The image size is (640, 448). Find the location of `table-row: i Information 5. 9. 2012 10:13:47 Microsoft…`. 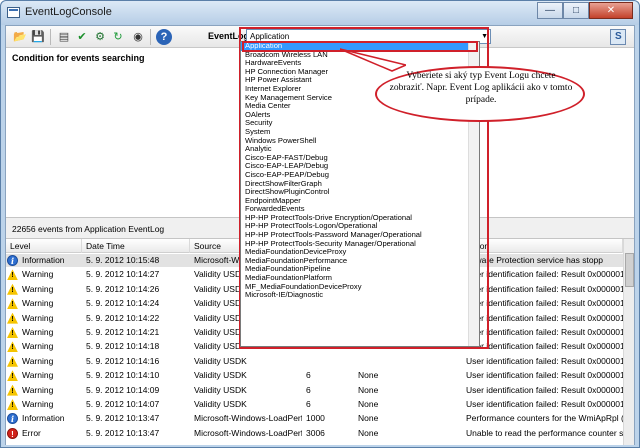

table-row: i Information 5. 9. 2012 10:13:47 Microsoft… is located at coordinates (314, 418).